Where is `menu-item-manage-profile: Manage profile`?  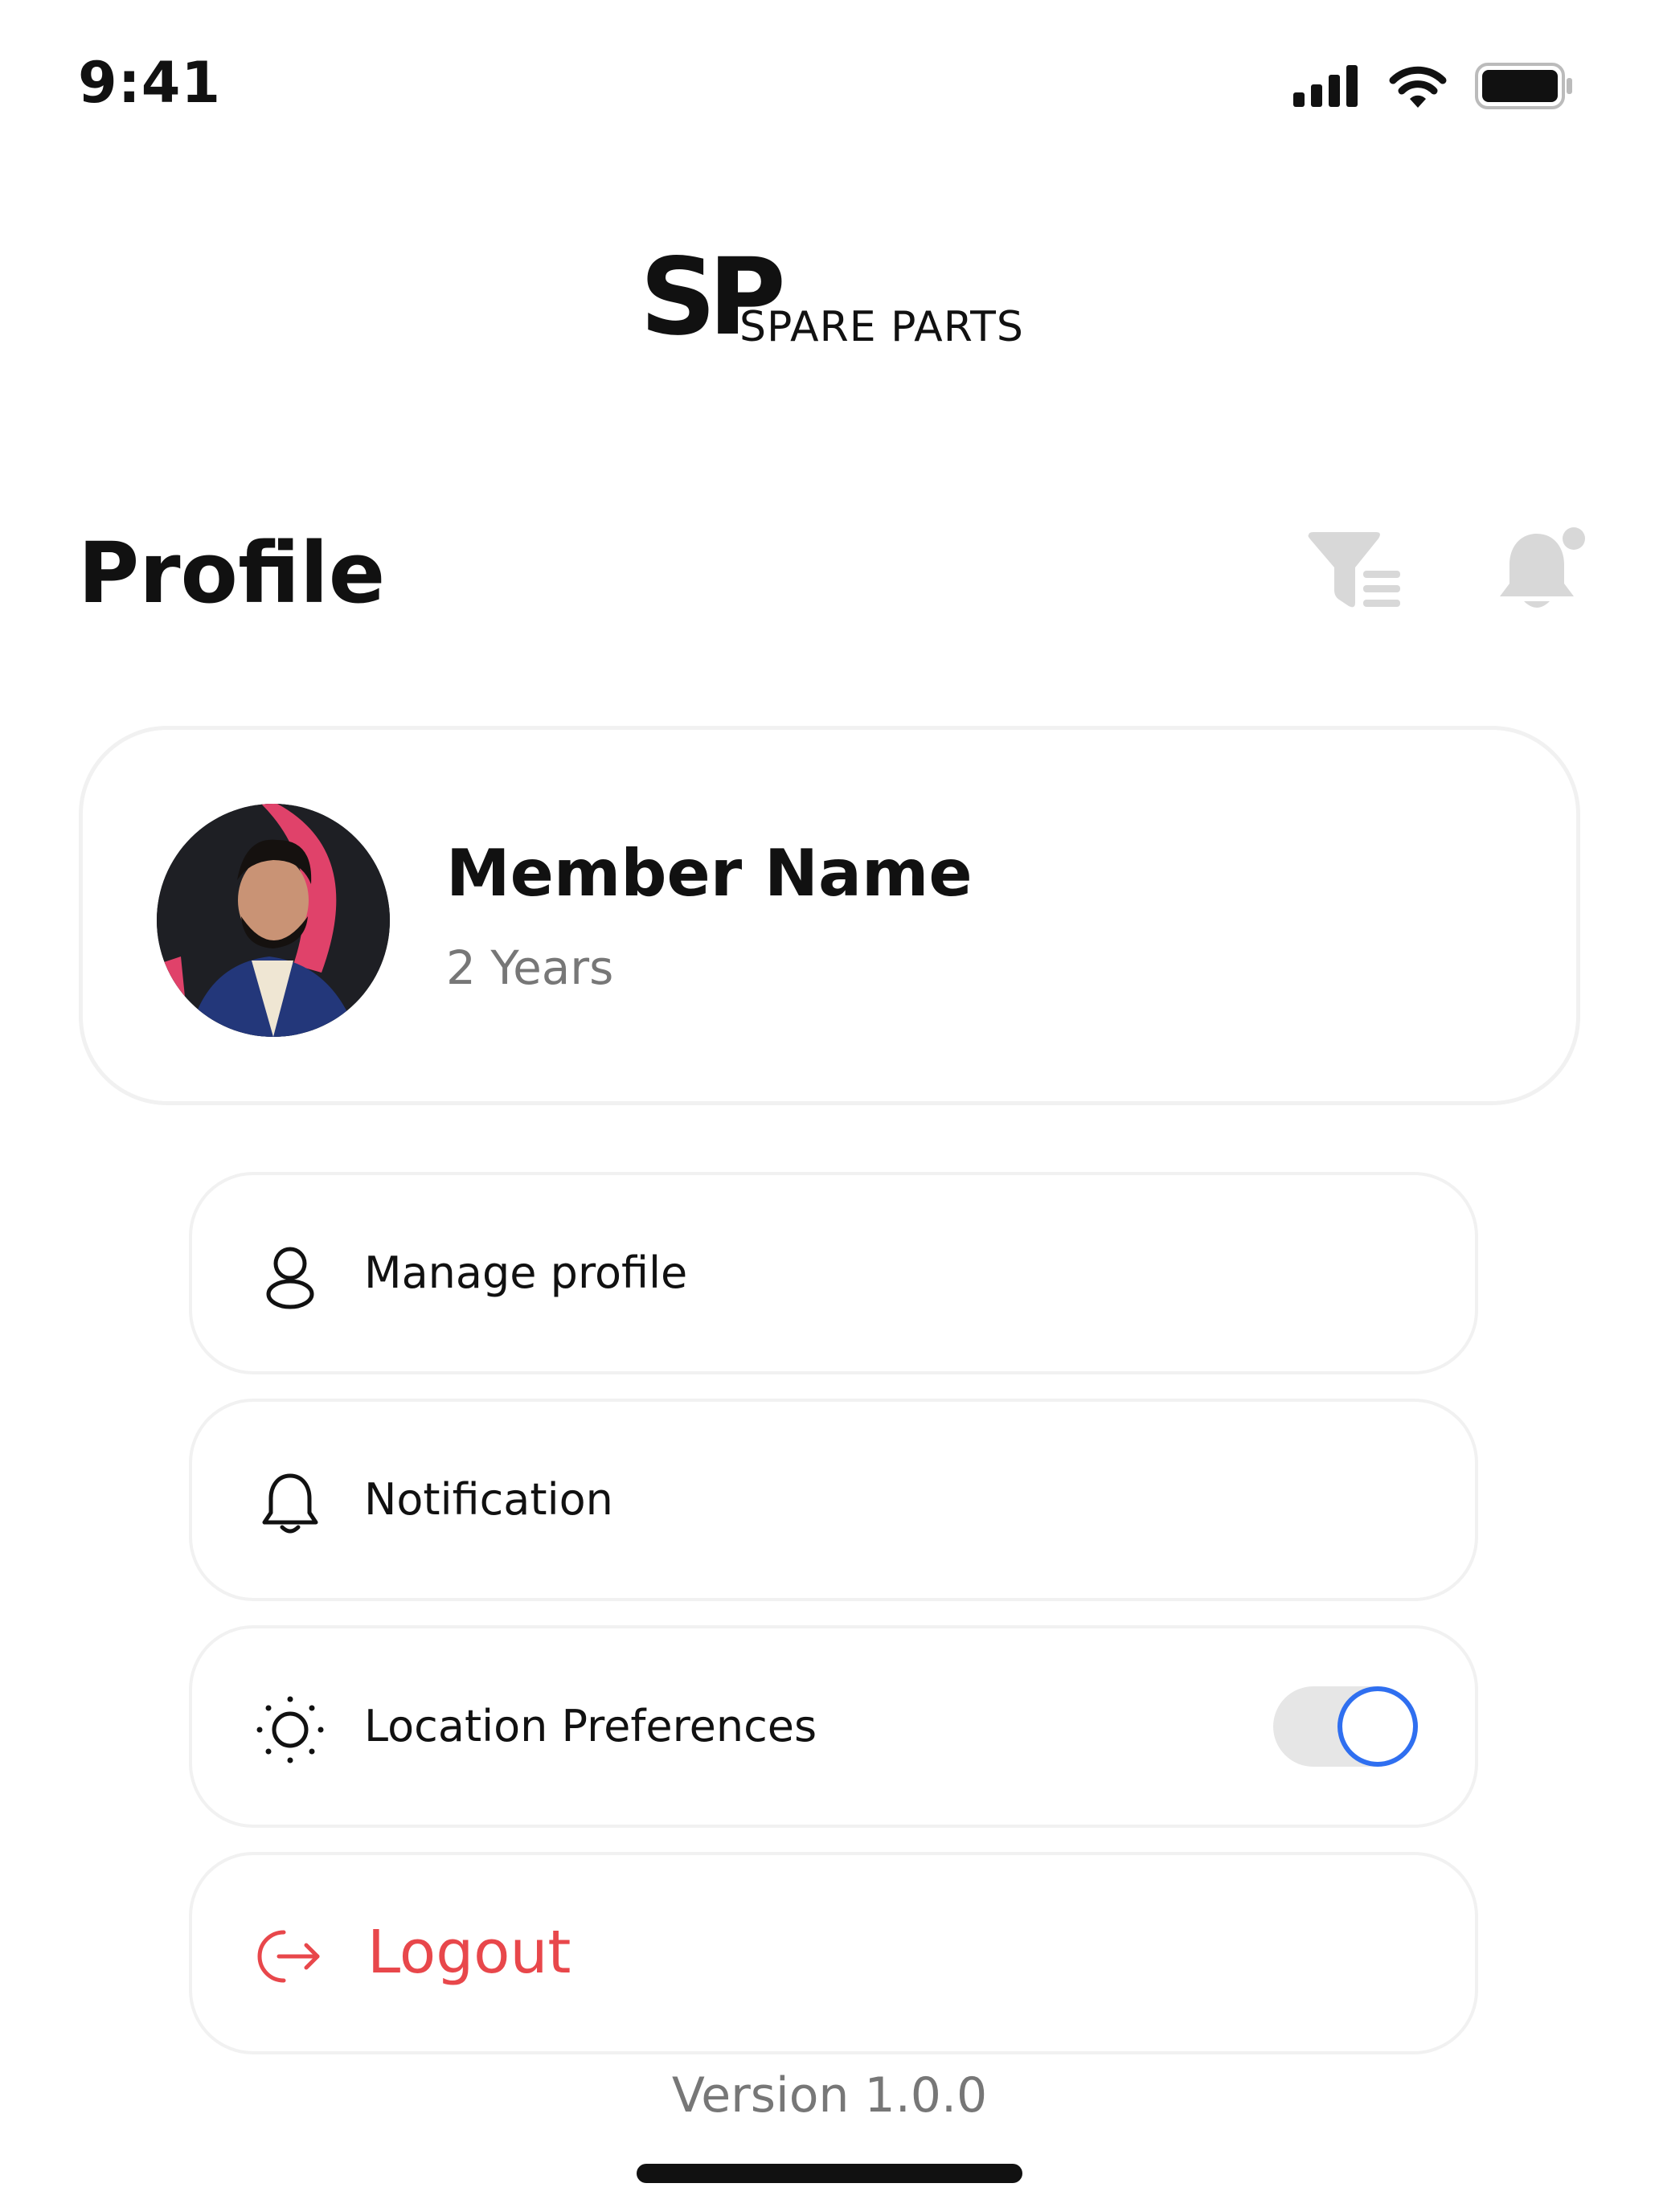 menu-item-manage-profile: Manage profile is located at coordinates (833, 1273).